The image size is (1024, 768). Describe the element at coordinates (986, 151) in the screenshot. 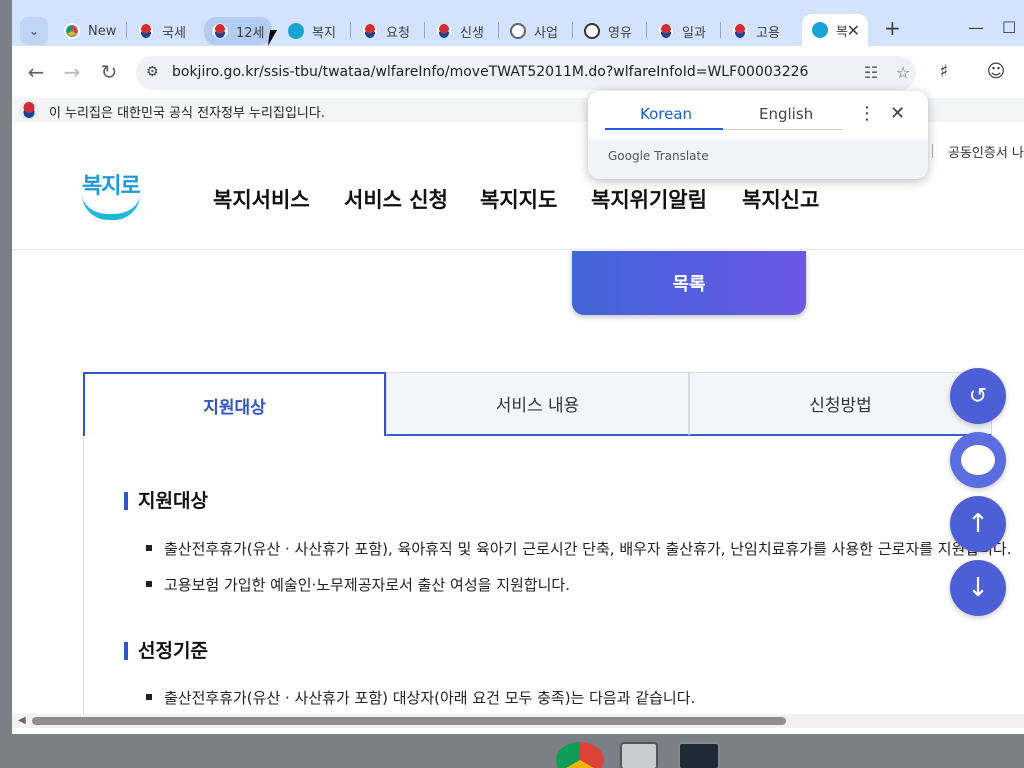

I see `certificate-link: 공동인증서 나` at that location.